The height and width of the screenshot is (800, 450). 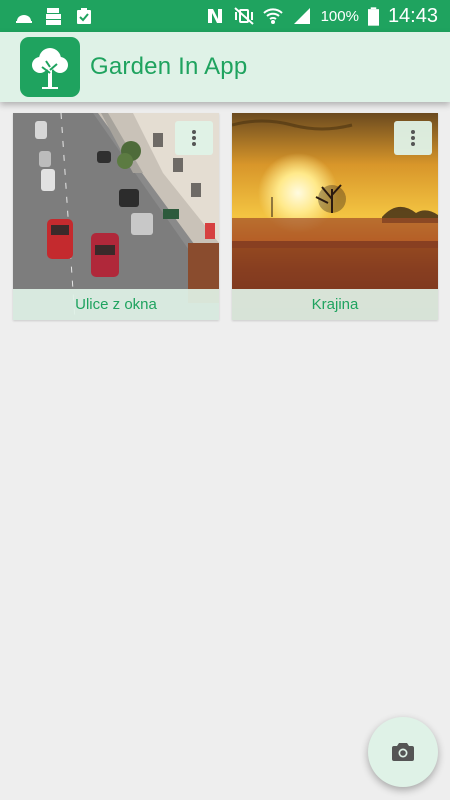 I want to click on camera-icon, so click(x=403, y=752).